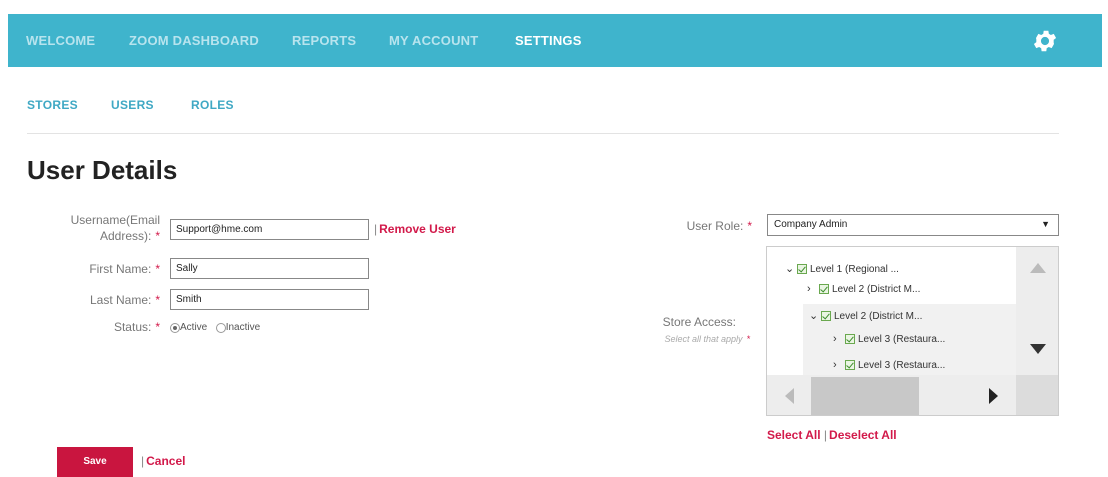 Image resolution: width=1108 pixels, height=477 pixels. What do you see at coordinates (90, 327) in the screenshot?
I see `status-label: Status: *` at bounding box center [90, 327].